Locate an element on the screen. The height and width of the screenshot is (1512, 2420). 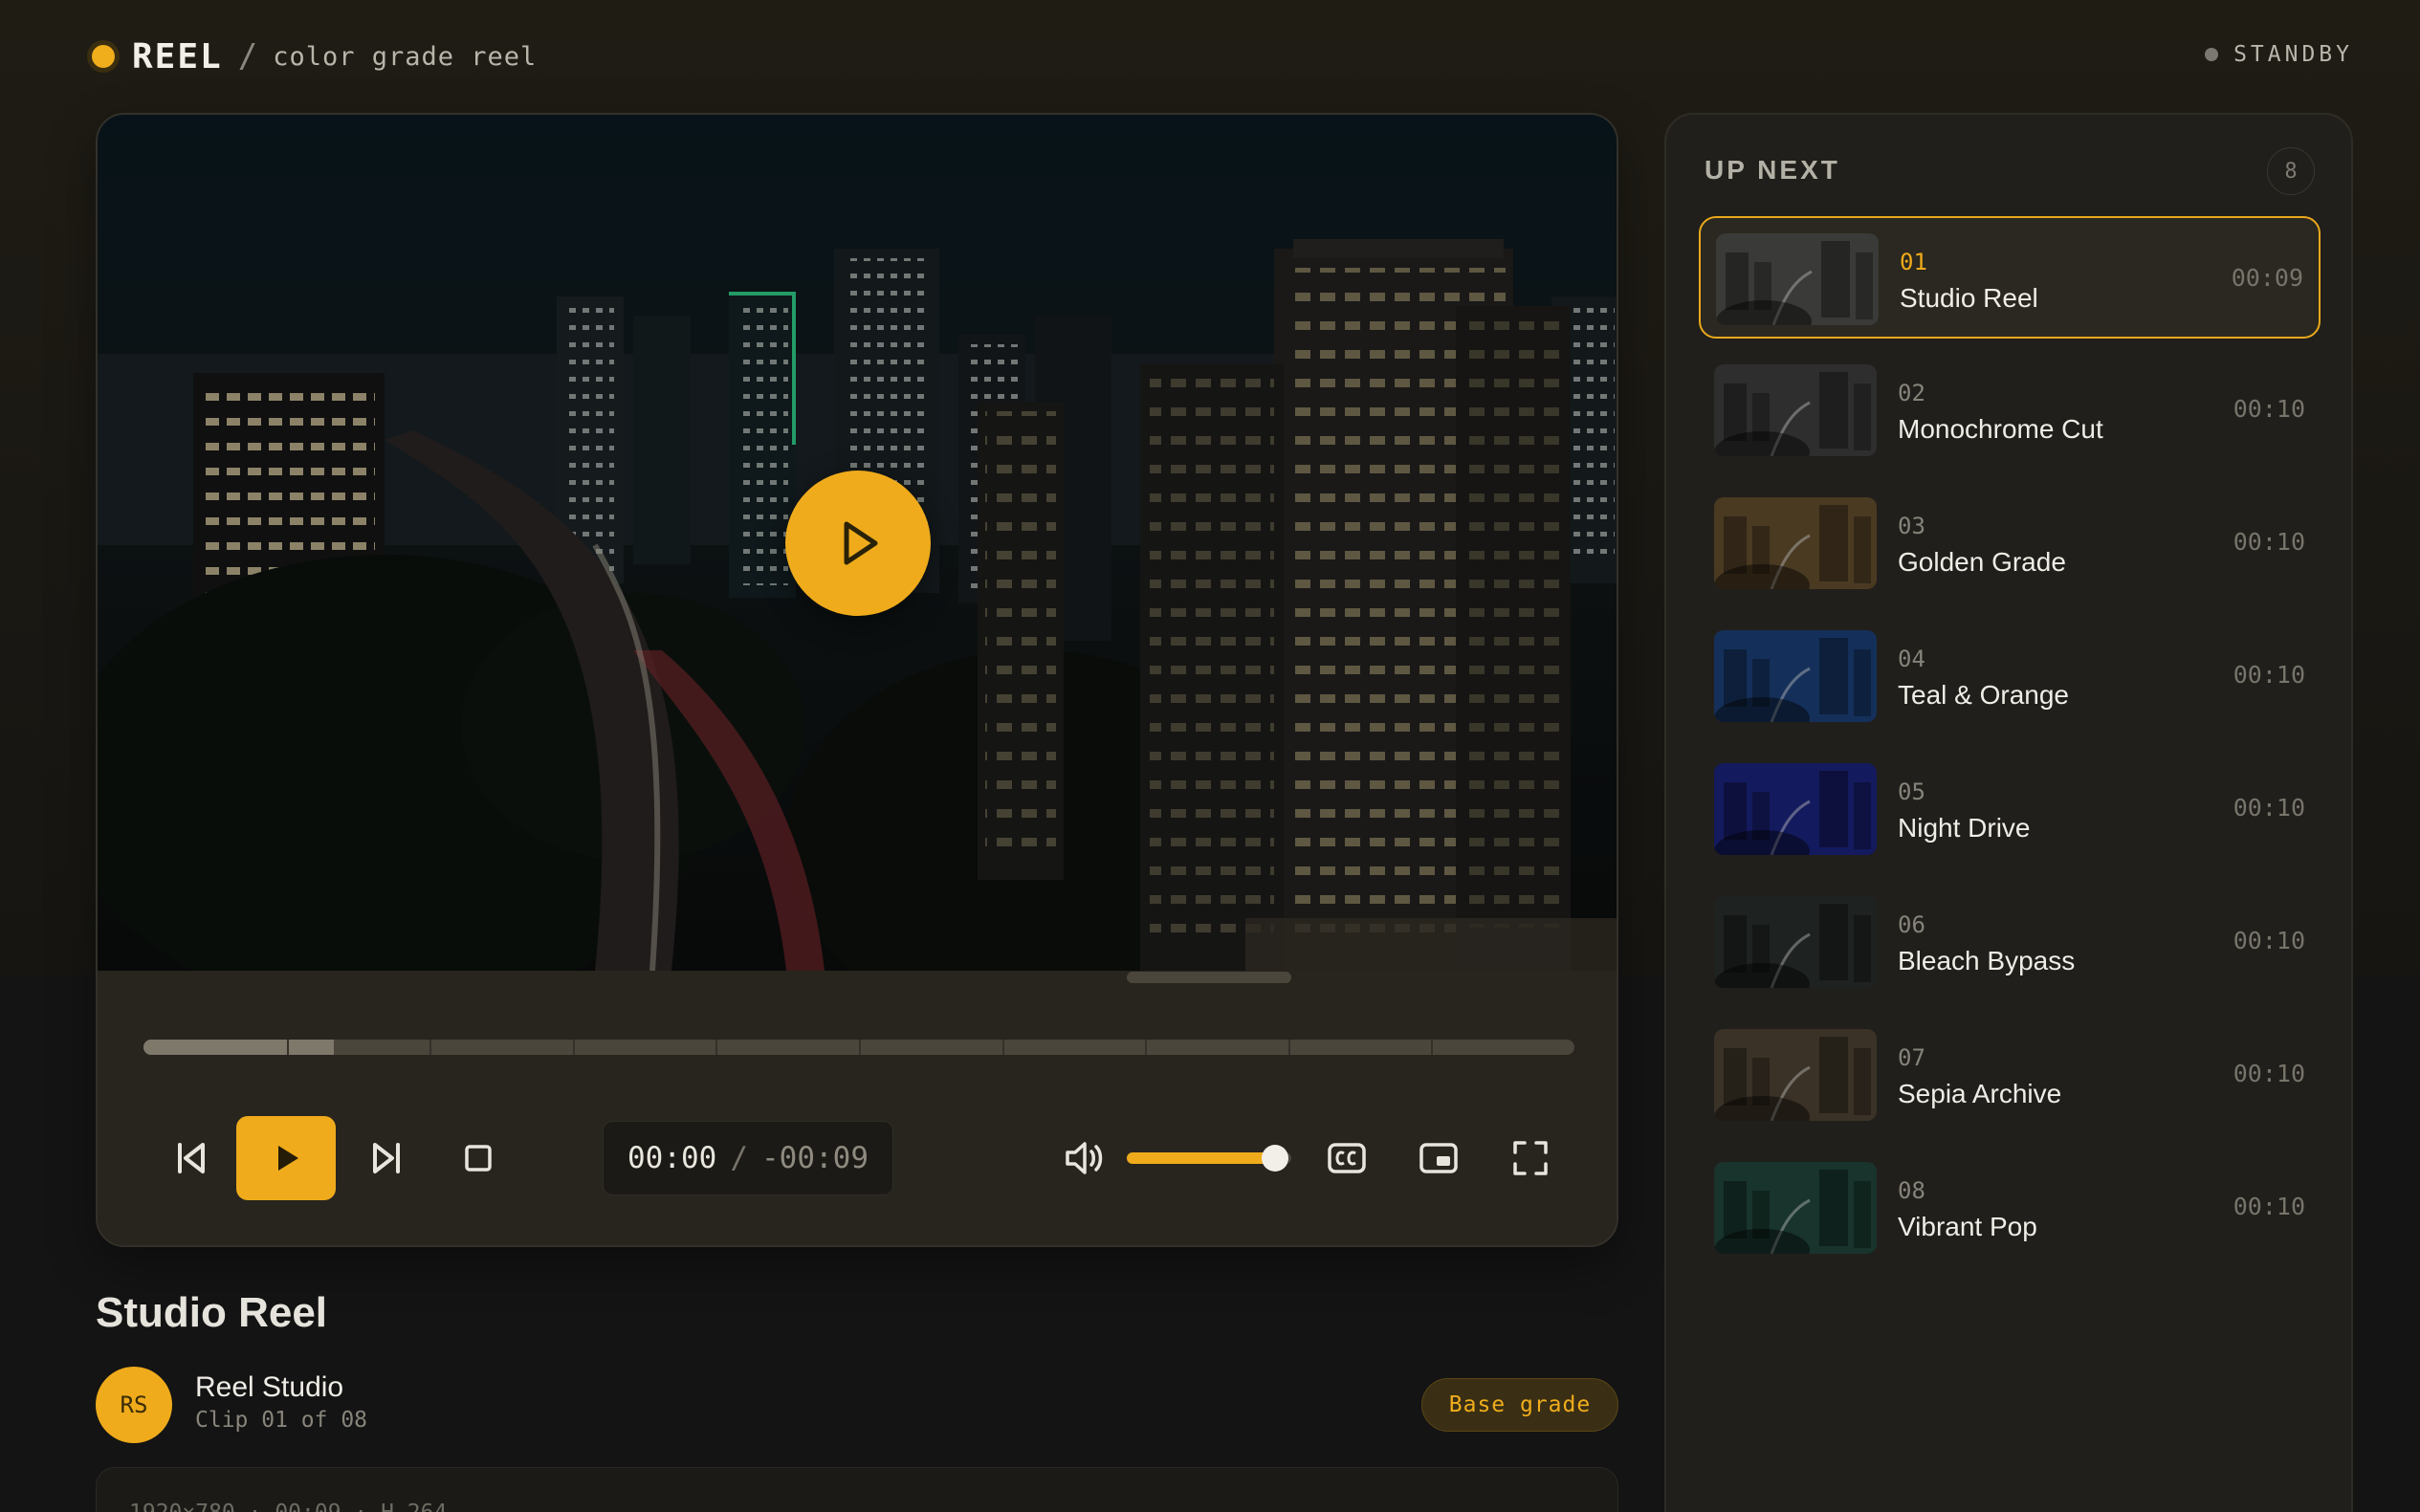
playlist-item: 02 Monochrome Cut 00:10 is located at coordinates (2010, 410).